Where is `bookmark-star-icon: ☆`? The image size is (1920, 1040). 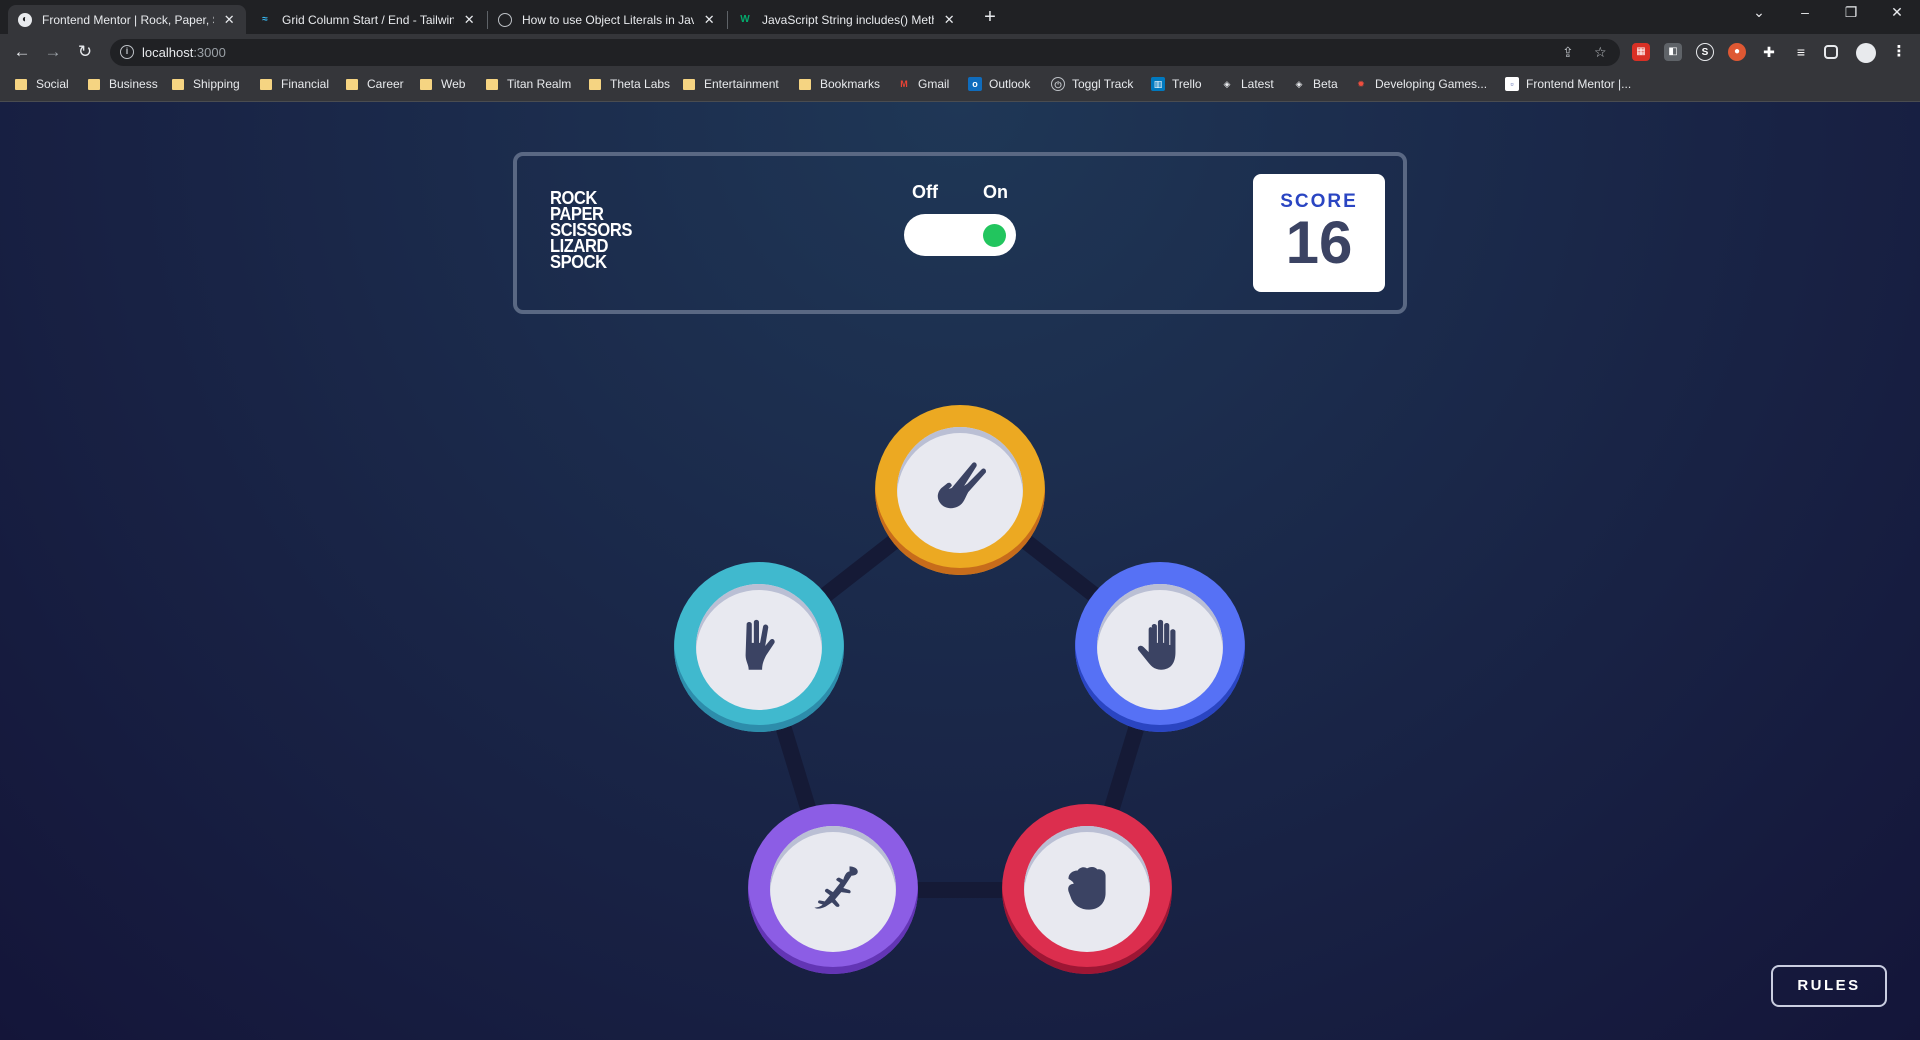 bookmark-star-icon: ☆ is located at coordinates (1600, 52).